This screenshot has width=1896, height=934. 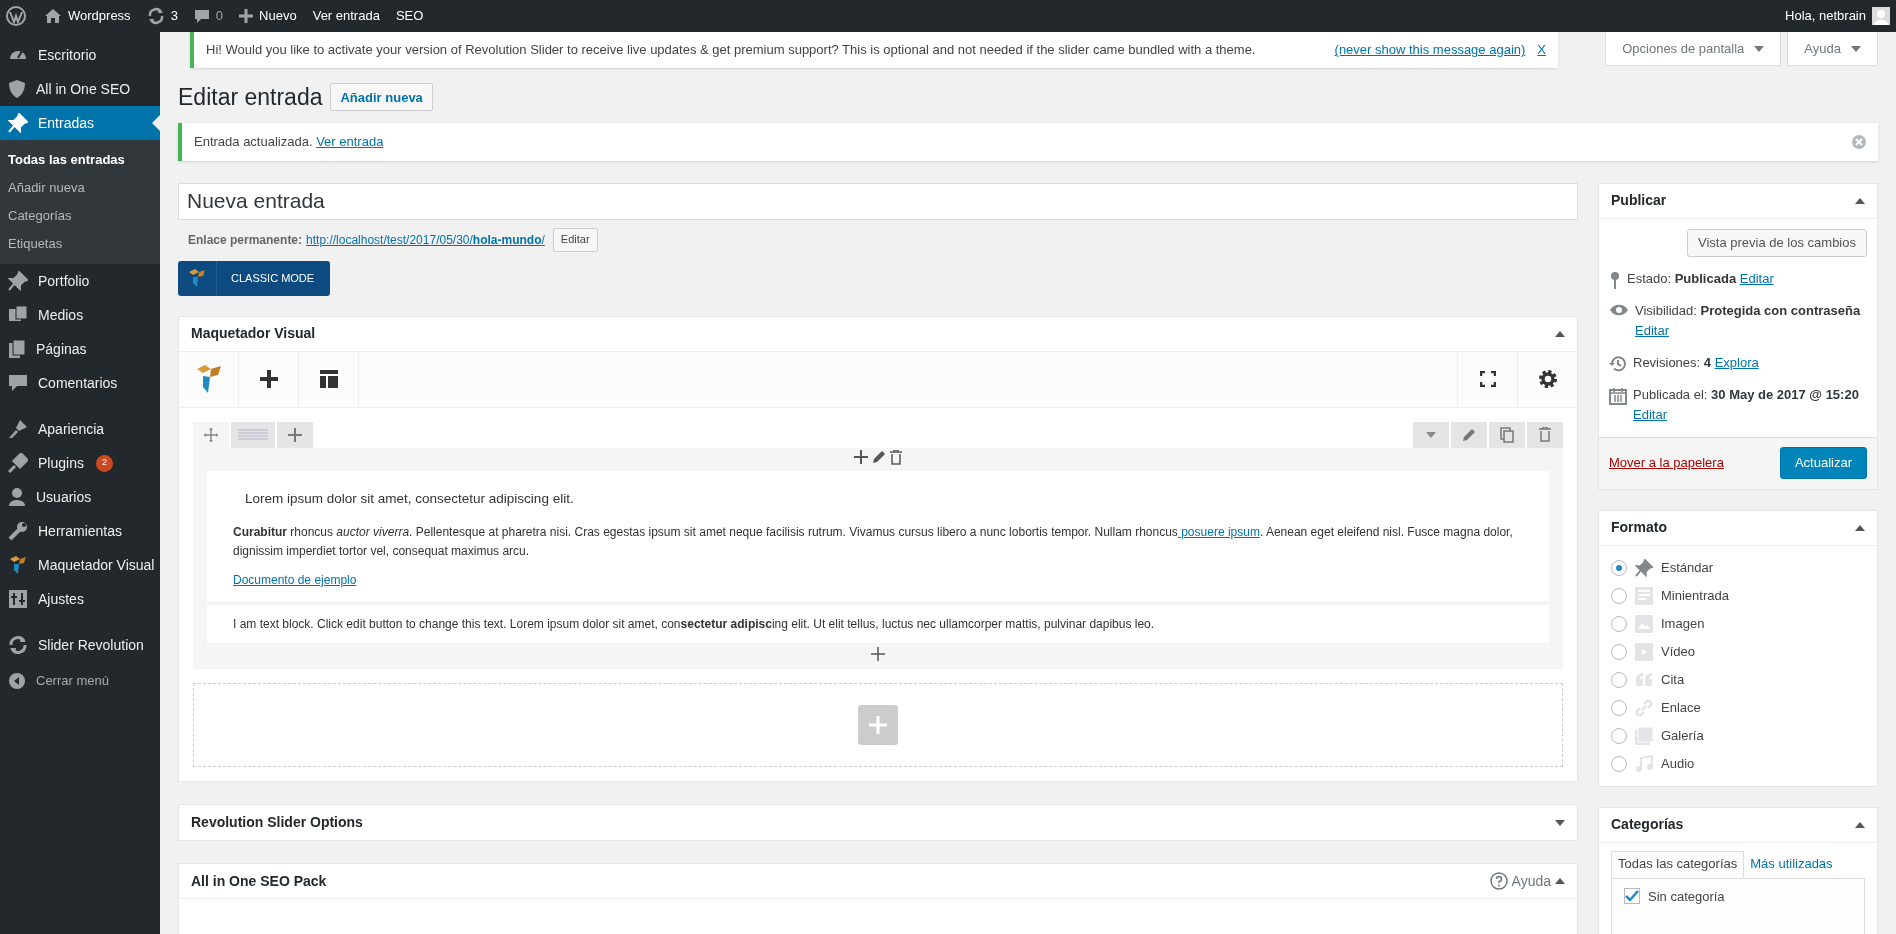 What do you see at coordinates (250, 97) in the screenshot?
I see `page-title: Editar entrada` at bounding box center [250, 97].